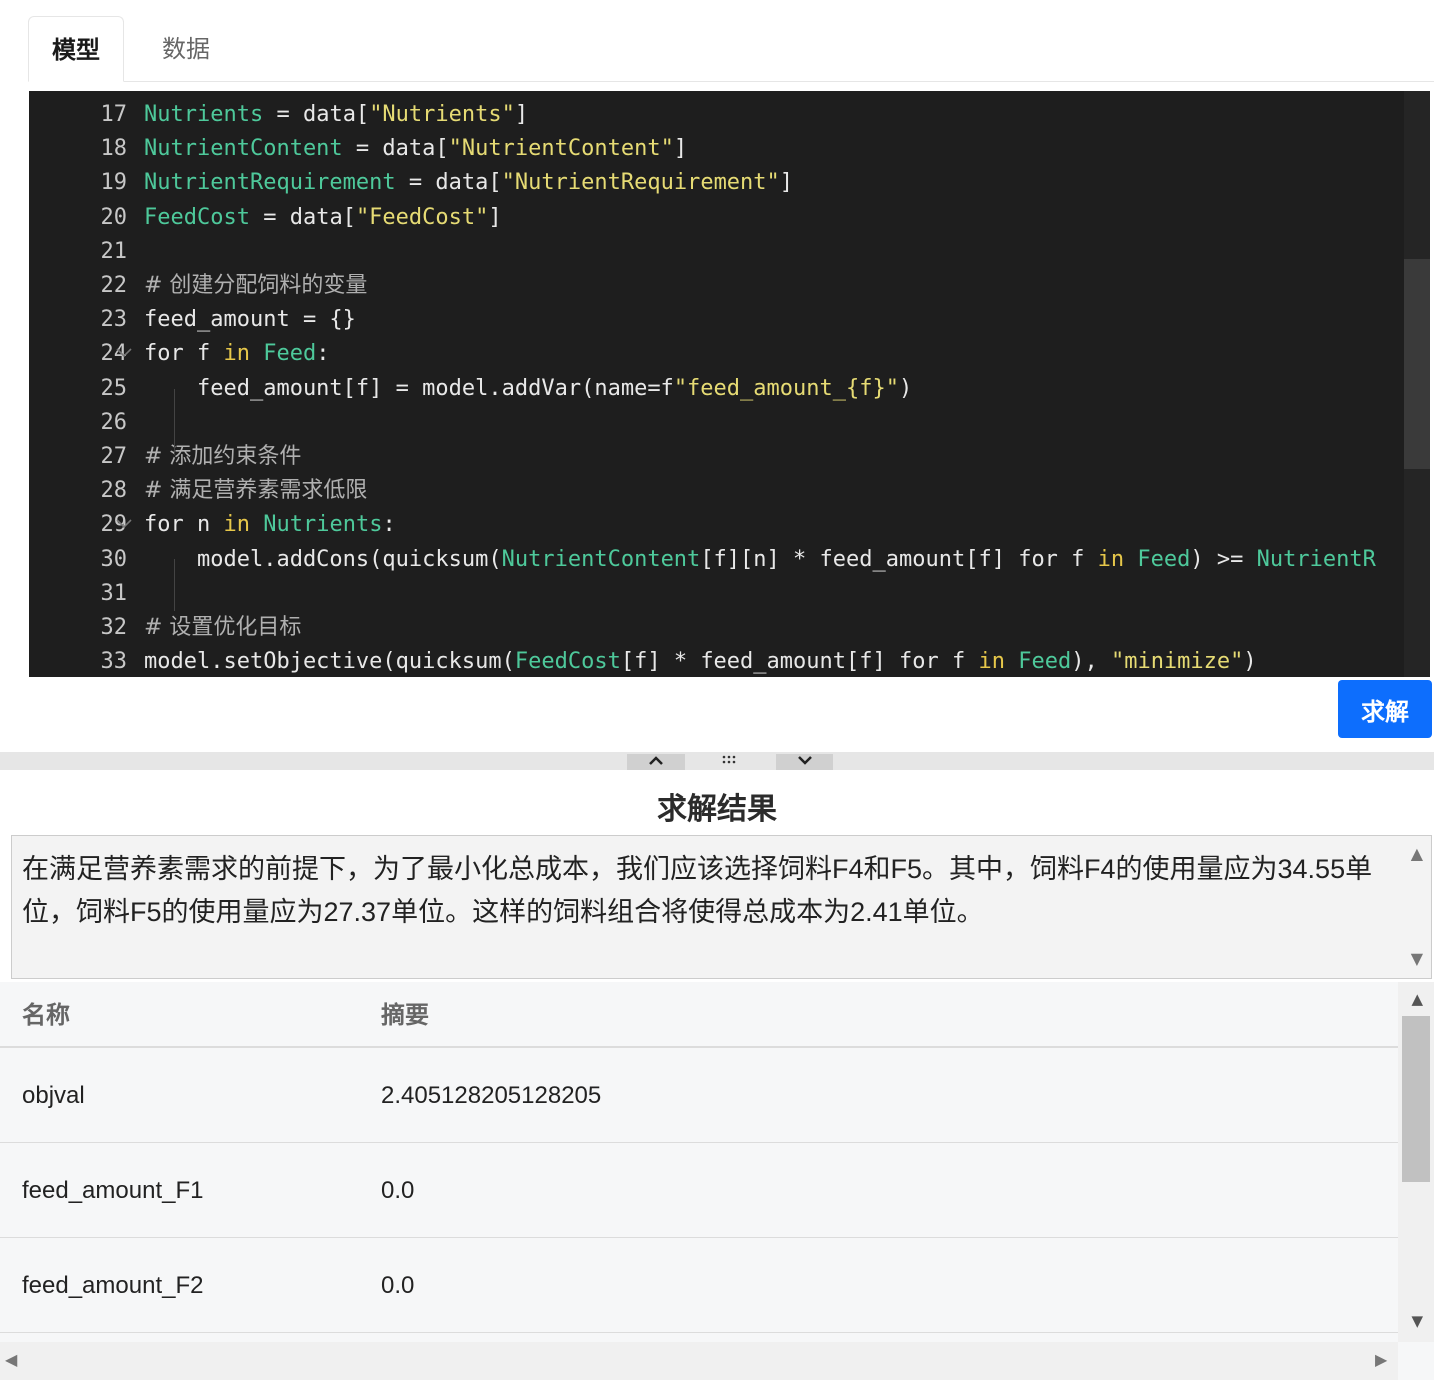  What do you see at coordinates (699, 1015) in the screenshot?
I see `table-header: 名称 摘要` at bounding box center [699, 1015].